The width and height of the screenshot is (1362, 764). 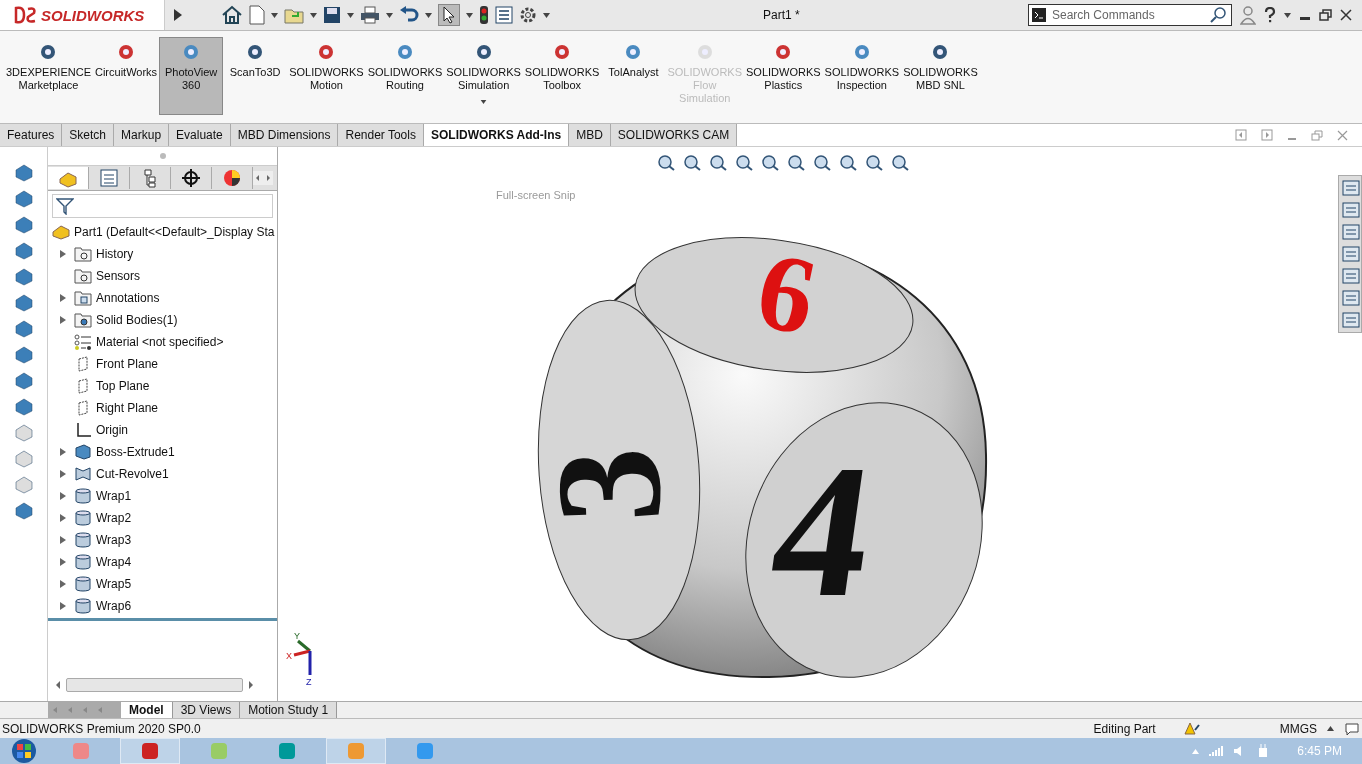 What do you see at coordinates (940, 73) in the screenshot?
I see `command-button: SOLIDWORKS MBD SNL` at bounding box center [940, 73].